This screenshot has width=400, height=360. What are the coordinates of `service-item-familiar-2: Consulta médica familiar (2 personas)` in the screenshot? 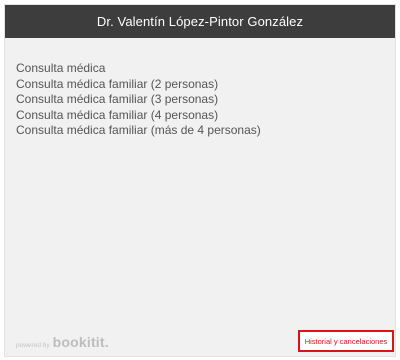 It's located at (138, 85).